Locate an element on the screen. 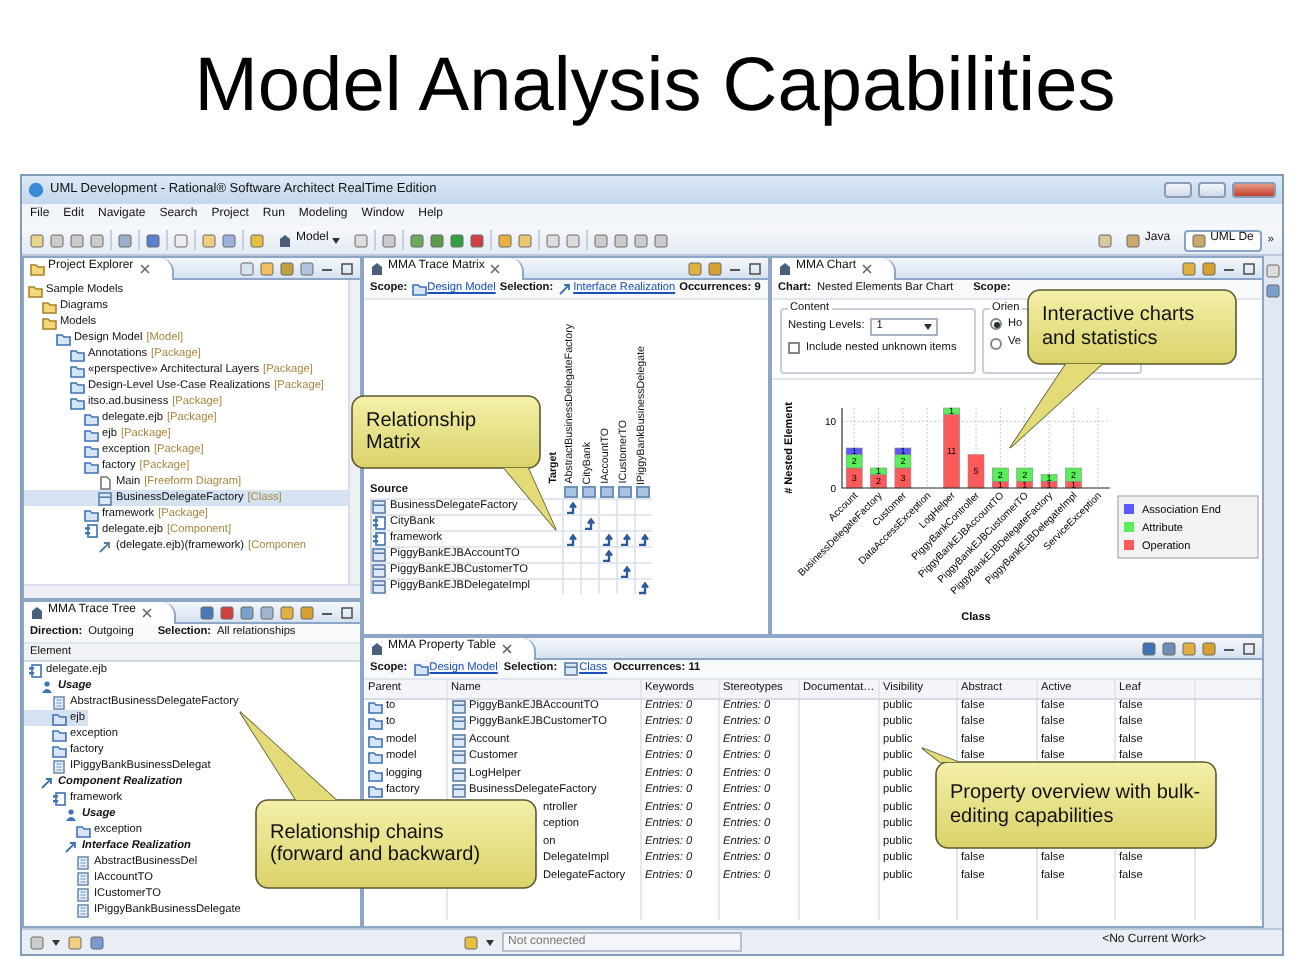 Image resolution: width=1310 pixels, height=962 pixels. app-icon is located at coordinates (36, 190).